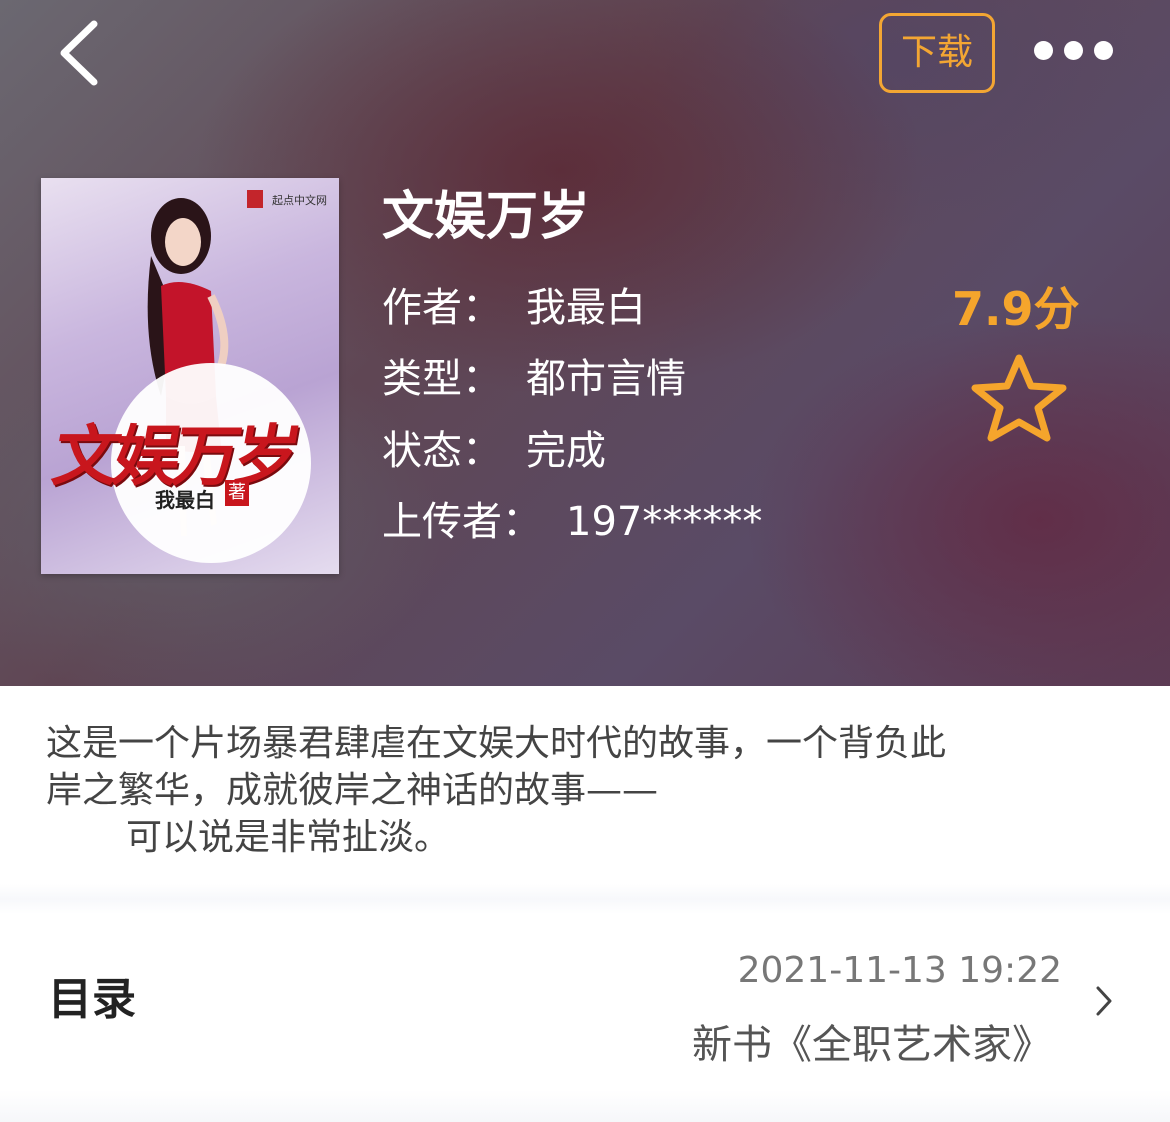  I want to click on cover-publisher: 起点中文网, so click(299, 200).